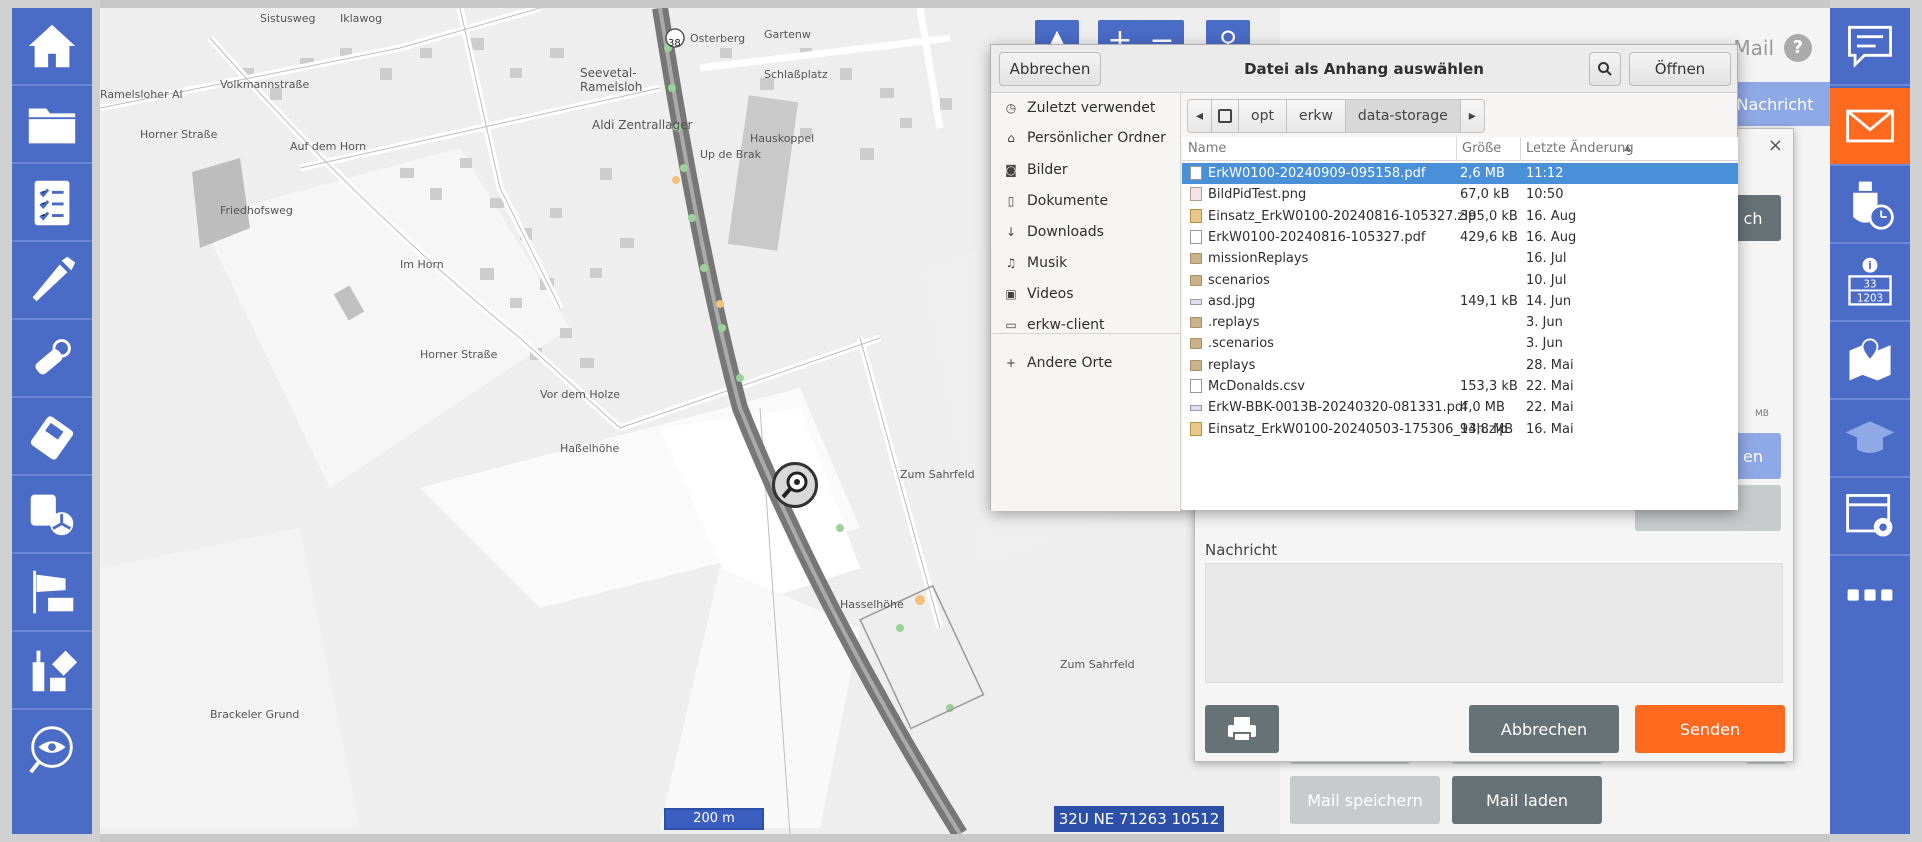 This screenshot has width=1922, height=842. Describe the element at coordinates (1200, 116) in the screenshot. I see `path-back-button: ◂` at that location.